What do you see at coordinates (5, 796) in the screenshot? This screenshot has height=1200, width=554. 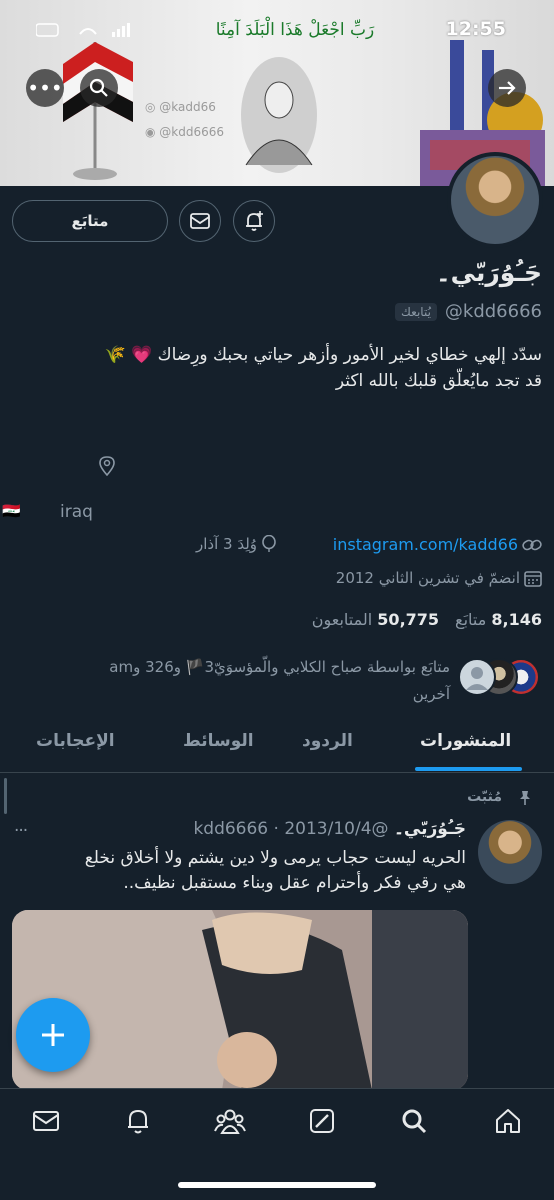 I see `scroll-indicator` at bounding box center [5, 796].